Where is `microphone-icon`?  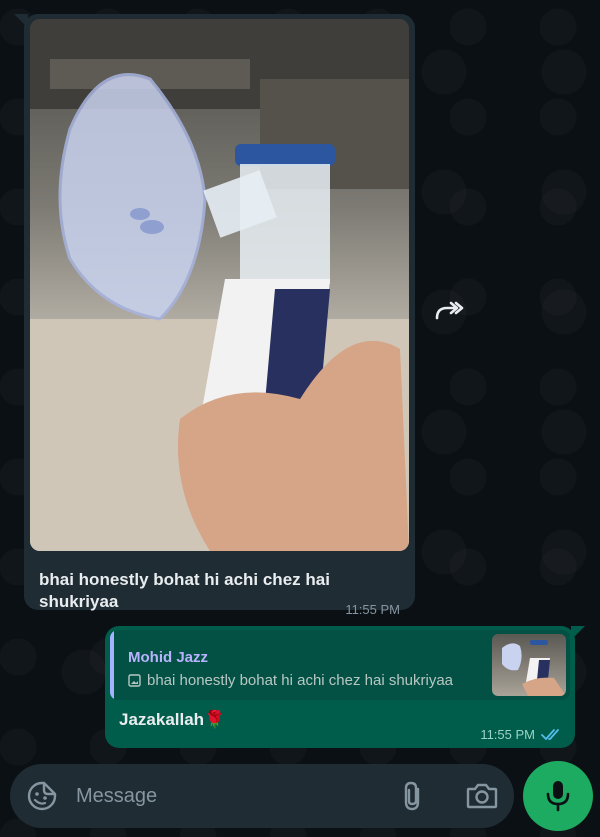
microphone-icon is located at coordinates (558, 796).